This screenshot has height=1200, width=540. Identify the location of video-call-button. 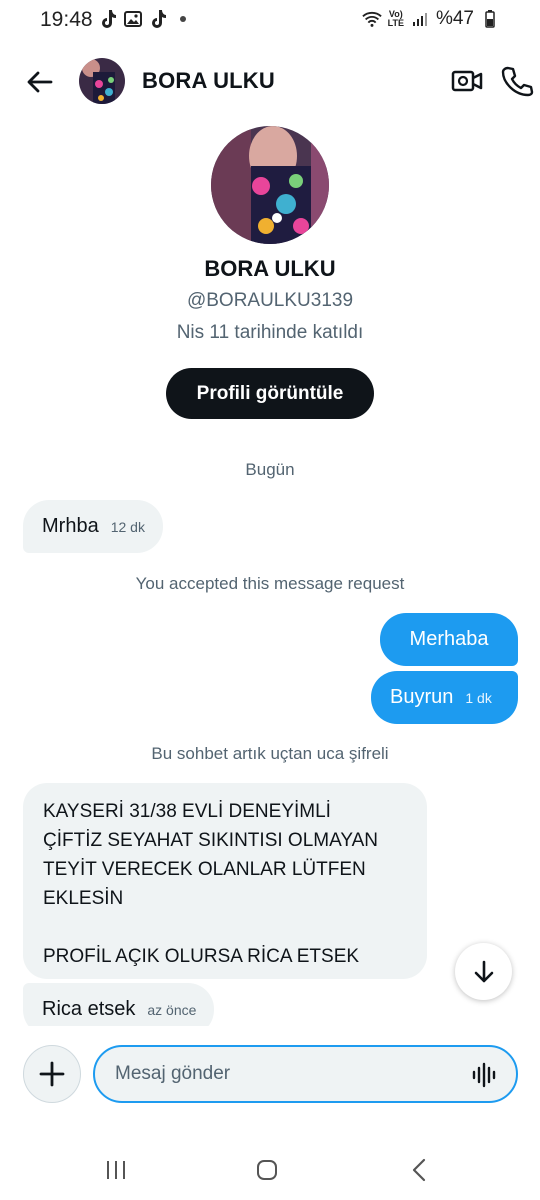
(467, 81).